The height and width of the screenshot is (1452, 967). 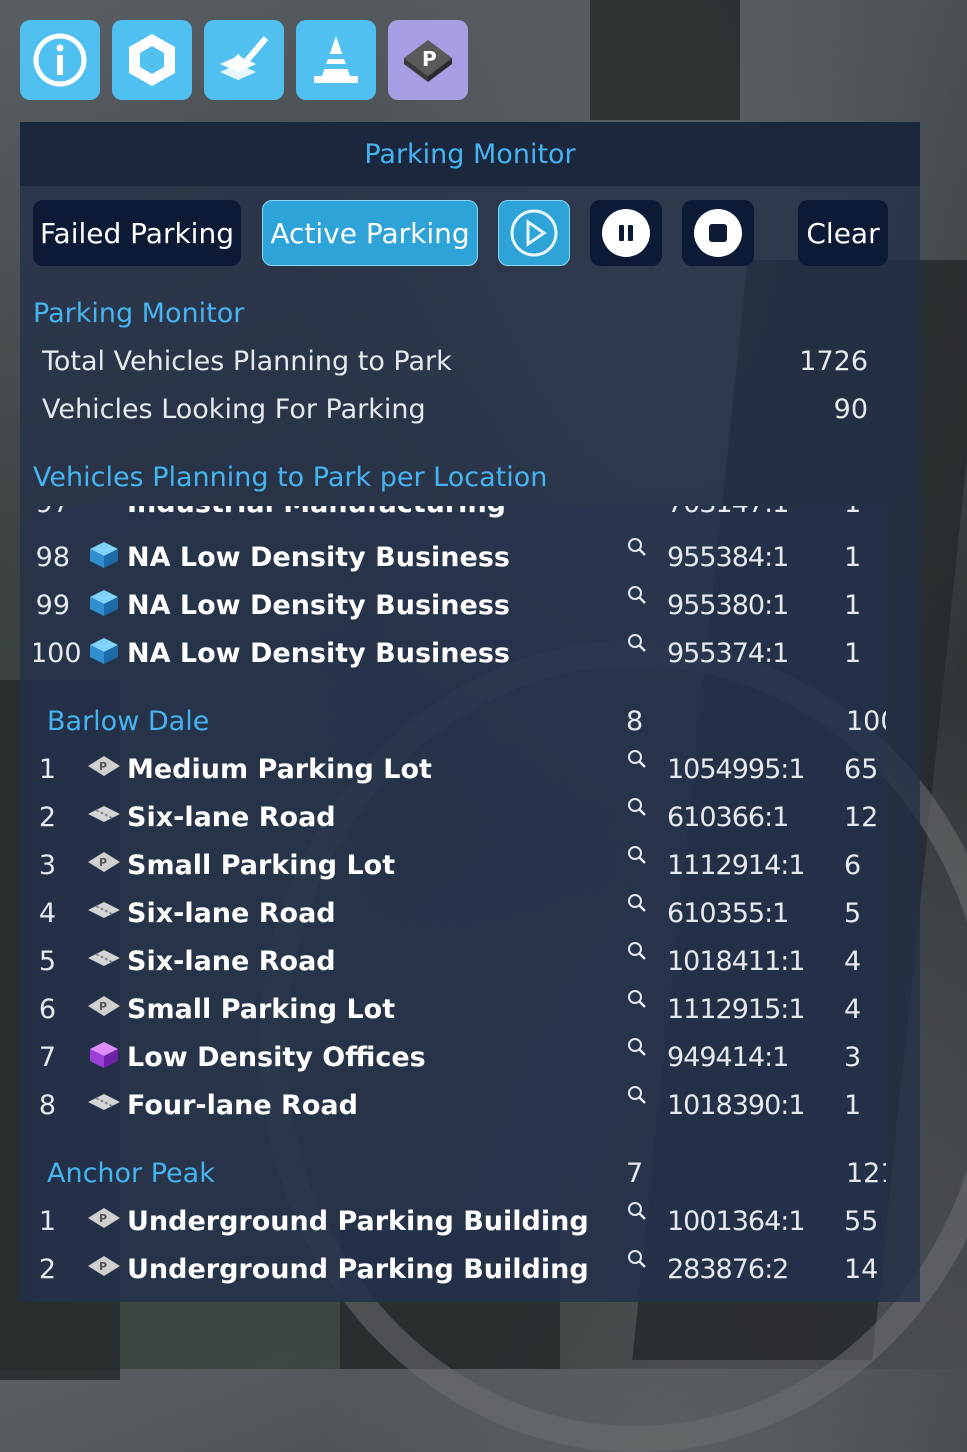 I want to click on locations-section-title: Vehicles Planning to Park per Location, so click(x=290, y=477).